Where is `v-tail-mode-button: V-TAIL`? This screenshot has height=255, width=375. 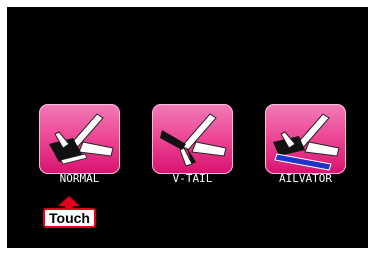 v-tail-mode-button: V-TAIL is located at coordinates (192, 144).